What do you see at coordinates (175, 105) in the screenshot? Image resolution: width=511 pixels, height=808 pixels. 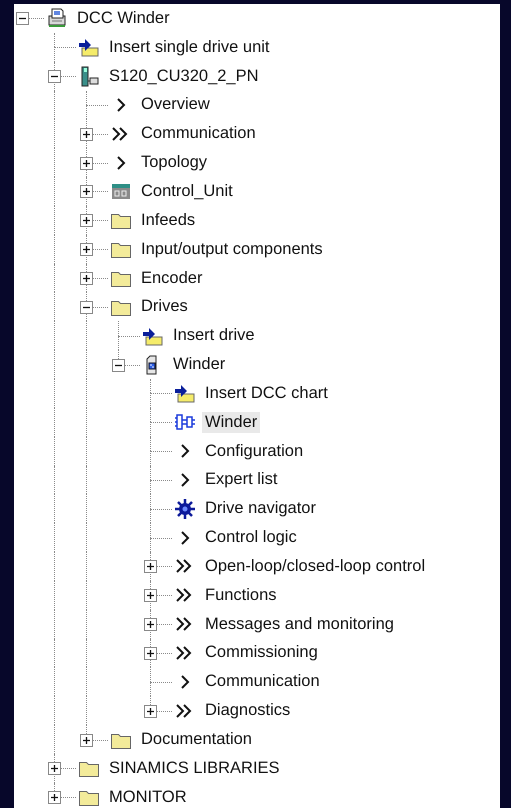 I see `tree-item: Overview` at bounding box center [175, 105].